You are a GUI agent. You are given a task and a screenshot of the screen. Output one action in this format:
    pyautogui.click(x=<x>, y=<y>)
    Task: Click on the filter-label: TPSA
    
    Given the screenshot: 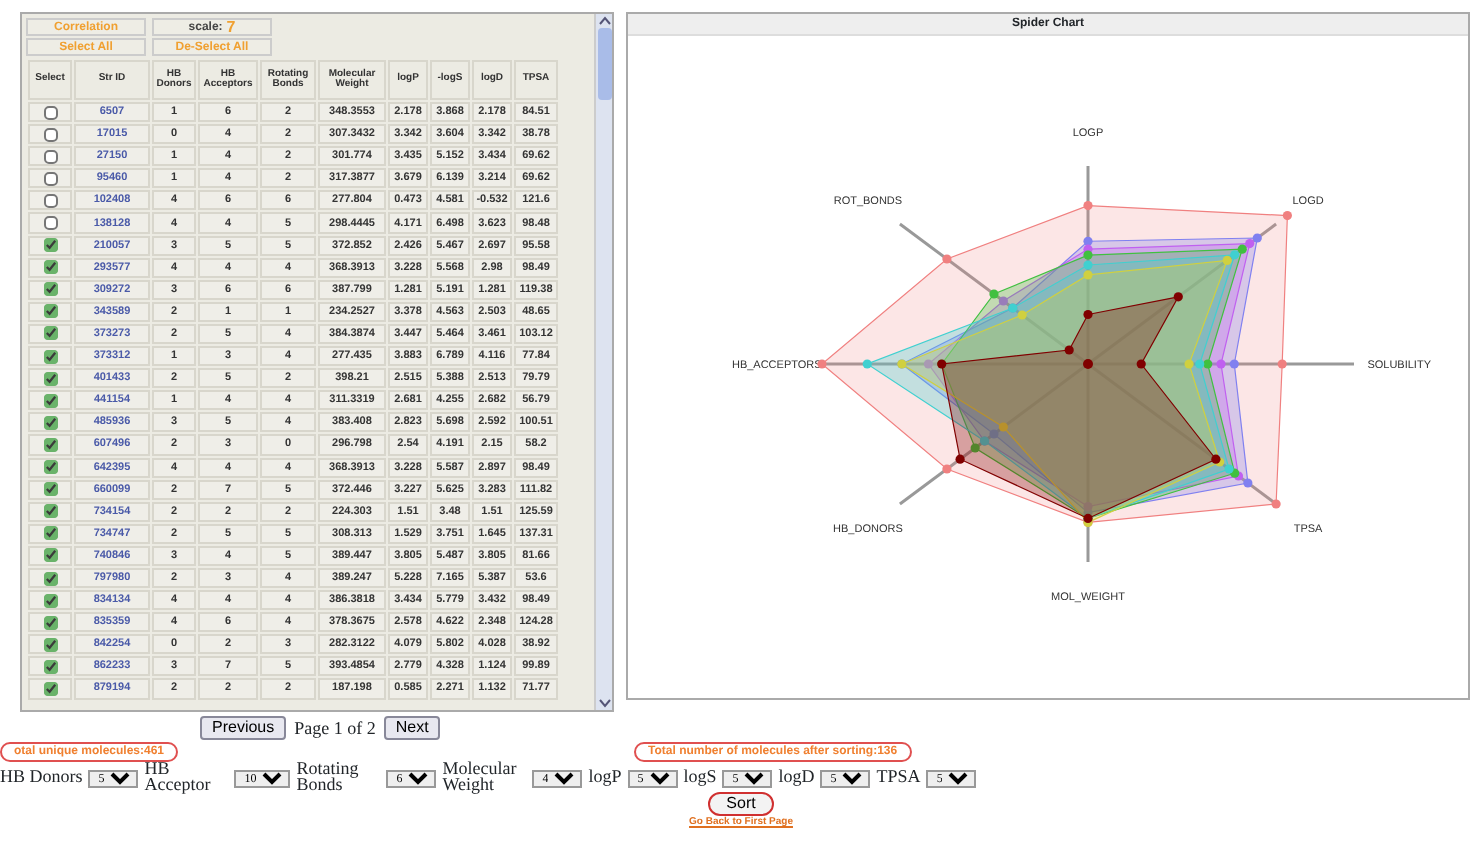 What is the action you would take?
    pyautogui.click(x=898, y=778)
    